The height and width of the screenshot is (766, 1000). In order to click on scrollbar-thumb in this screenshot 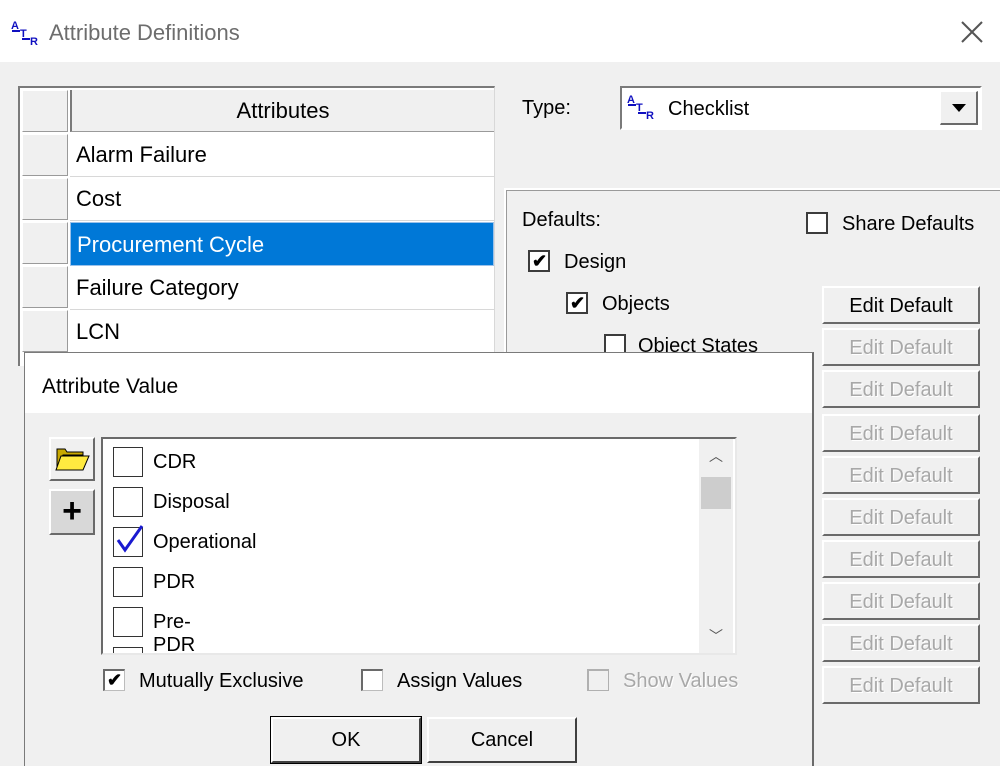, I will do `click(716, 493)`.